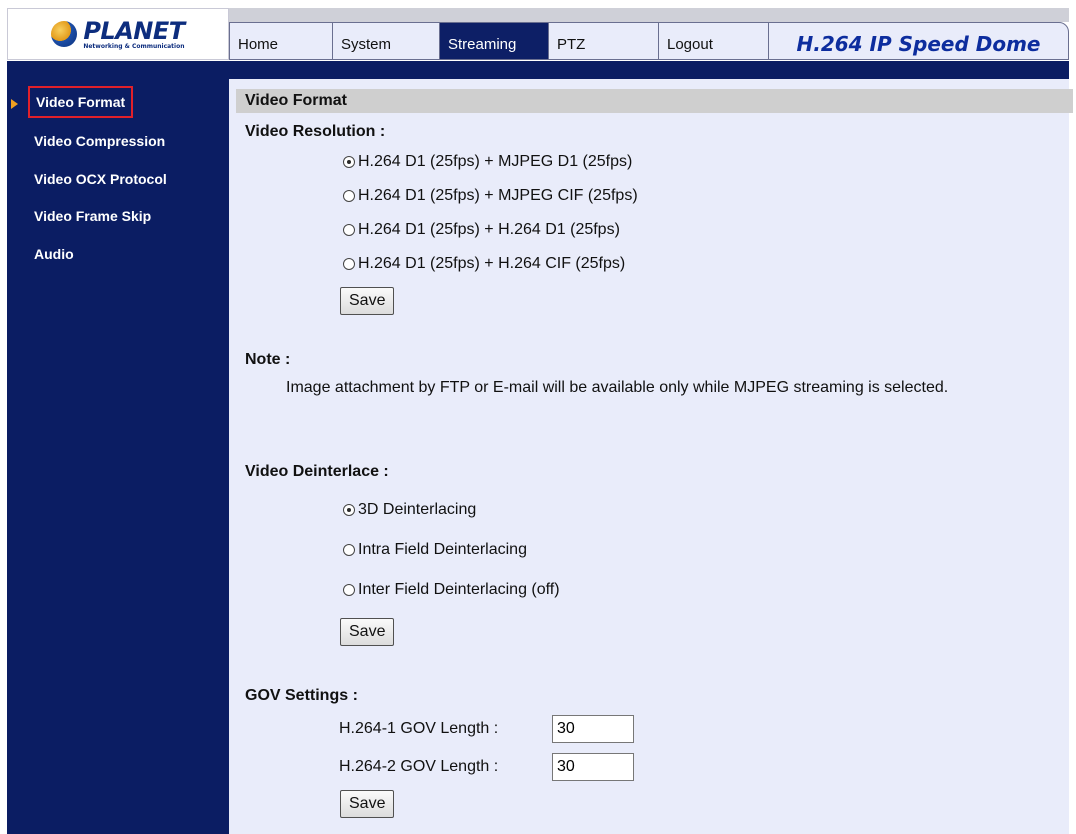 This screenshot has width=1076, height=834. What do you see at coordinates (268, 359) in the screenshot?
I see `note-heading: Note :` at bounding box center [268, 359].